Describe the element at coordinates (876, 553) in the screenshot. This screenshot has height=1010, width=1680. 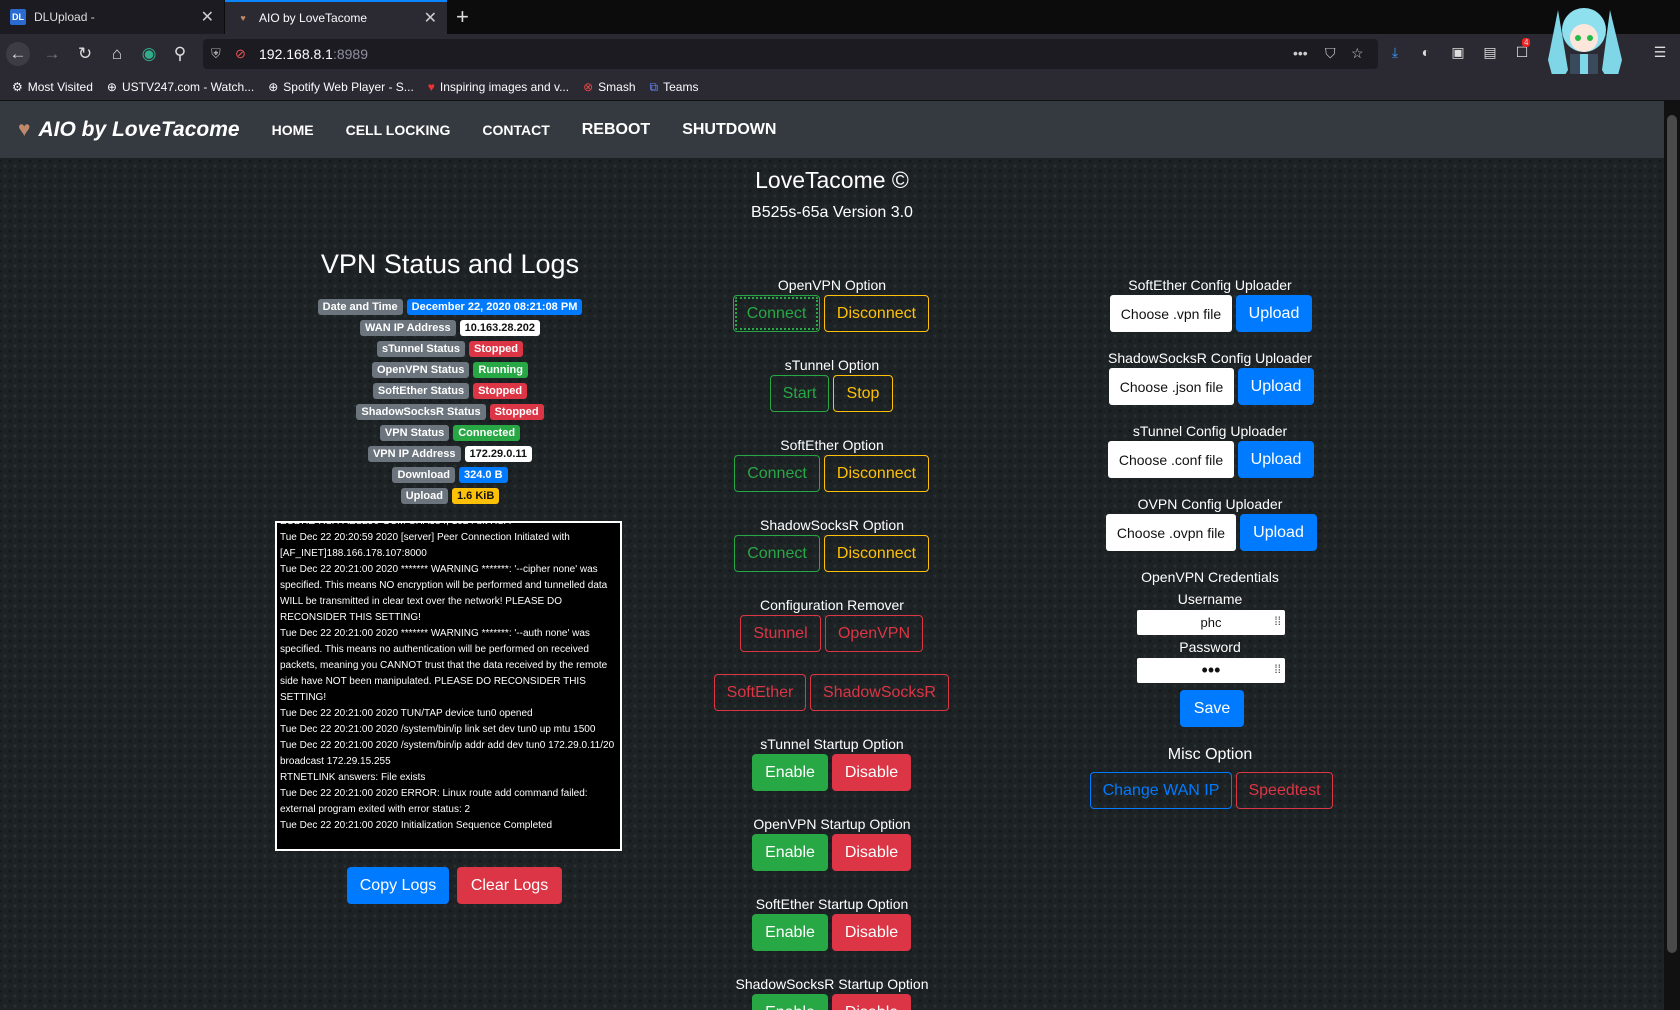
I see `ssr-disconnect-button: Disconnect` at that location.